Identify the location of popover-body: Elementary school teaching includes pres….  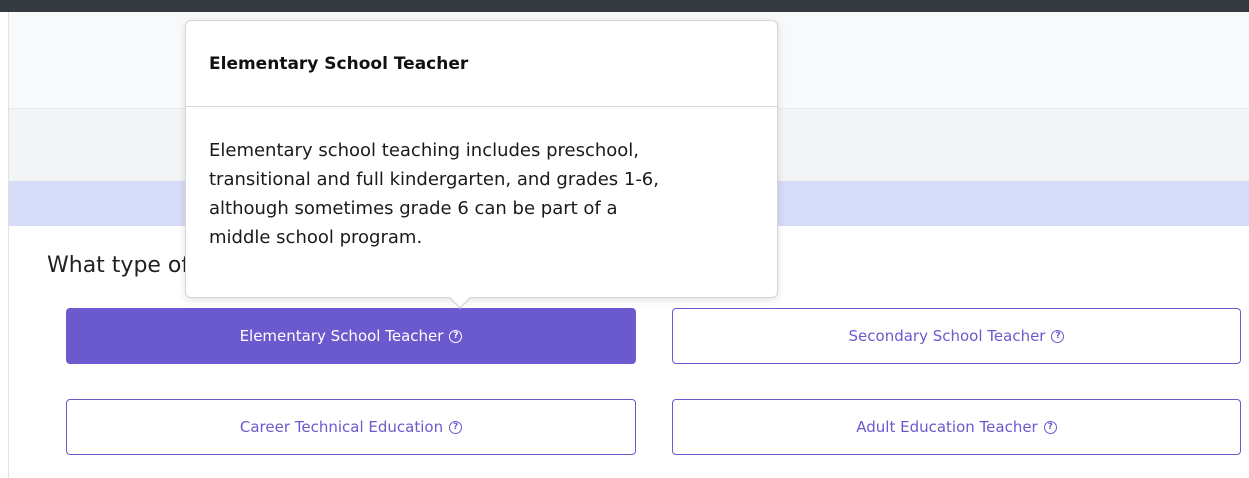
(481, 179).